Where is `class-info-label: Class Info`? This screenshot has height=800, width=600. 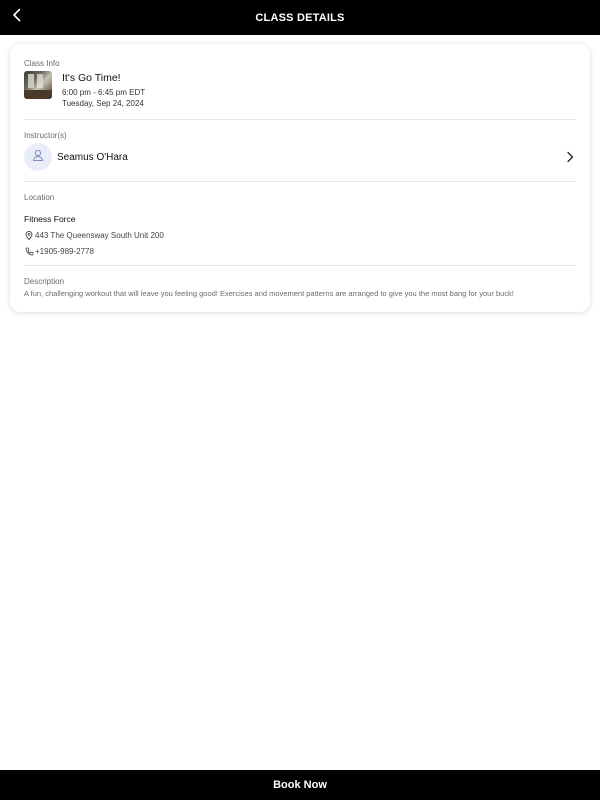 class-info-label: Class Info is located at coordinates (42, 63).